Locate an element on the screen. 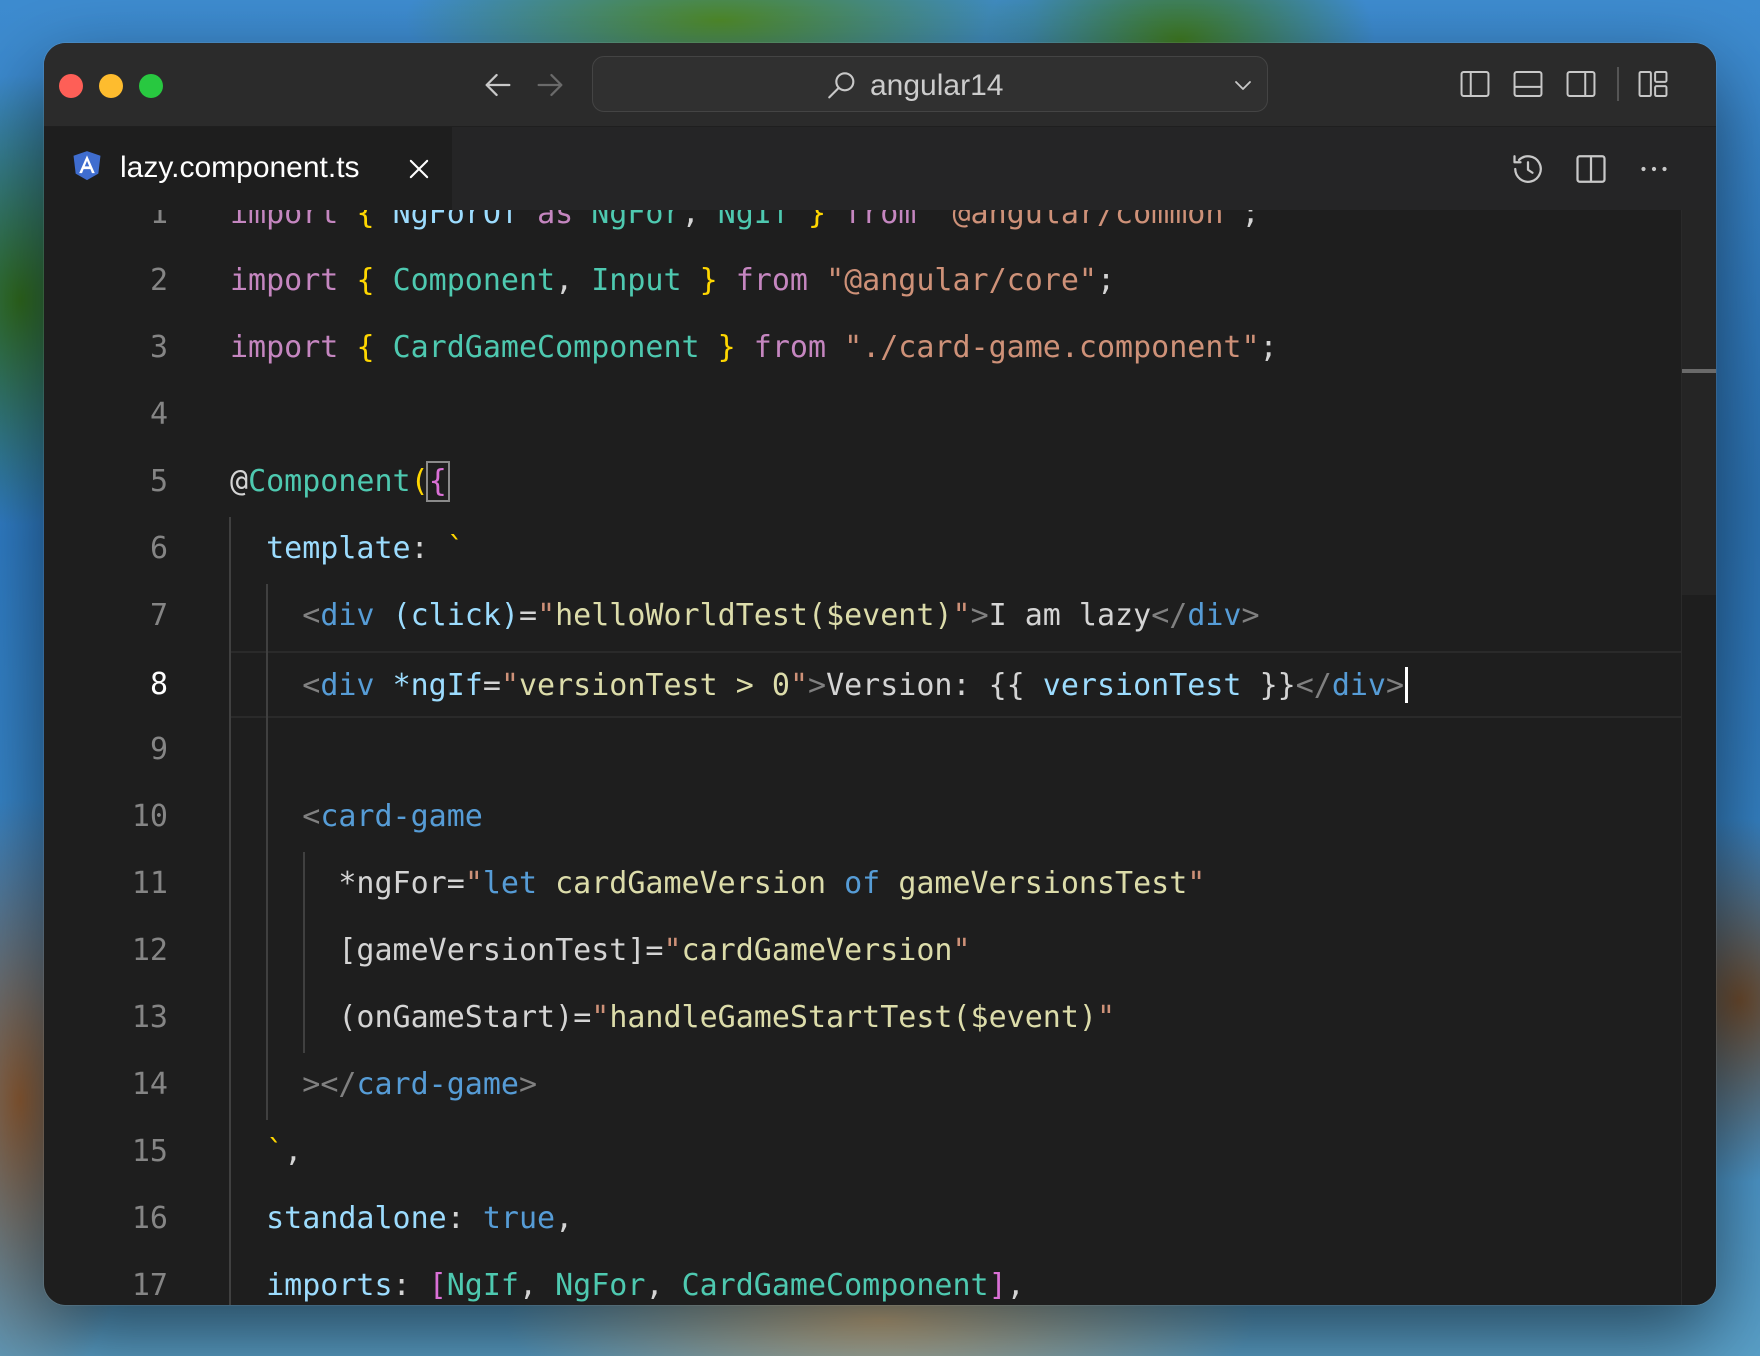 This screenshot has width=1760, height=1356. tab-lazy-component: lazy.component.ts is located at coordinates (248, 168).